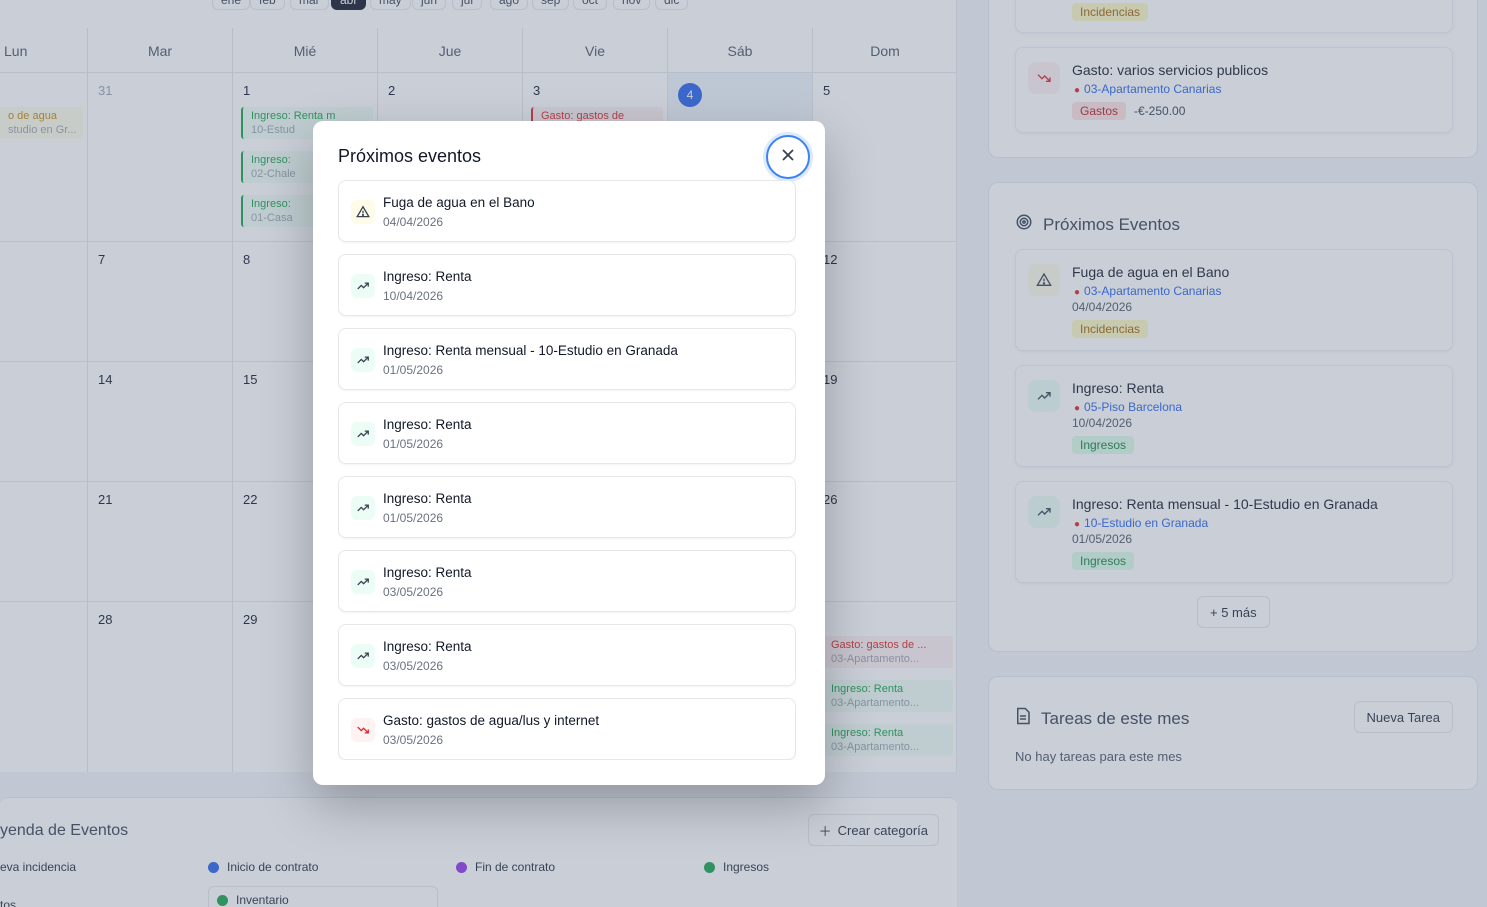 The width and height of the screenshot is (1487, 907). Describe the element at coordinates (567, 285) in the screenshot. I see `modal-event-item: Ingreso: Renta 10/04/2026` at that location.